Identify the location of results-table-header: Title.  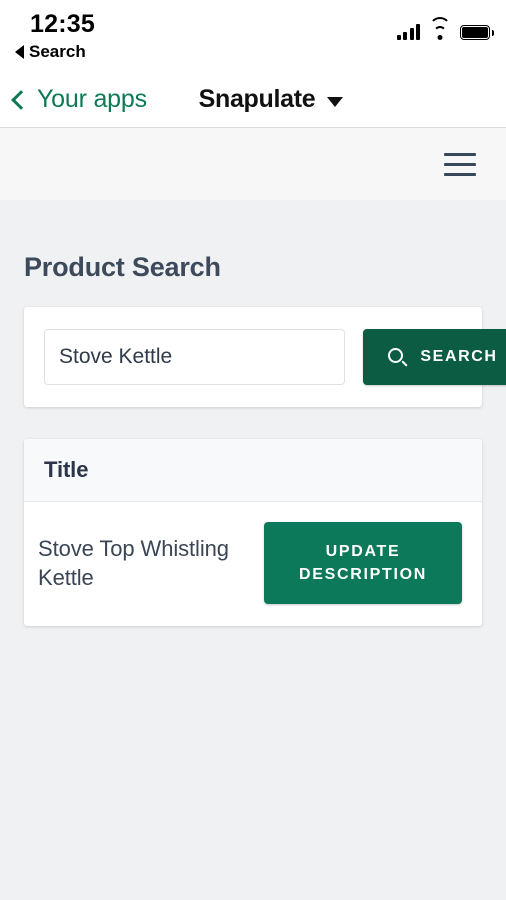
(253, 470).